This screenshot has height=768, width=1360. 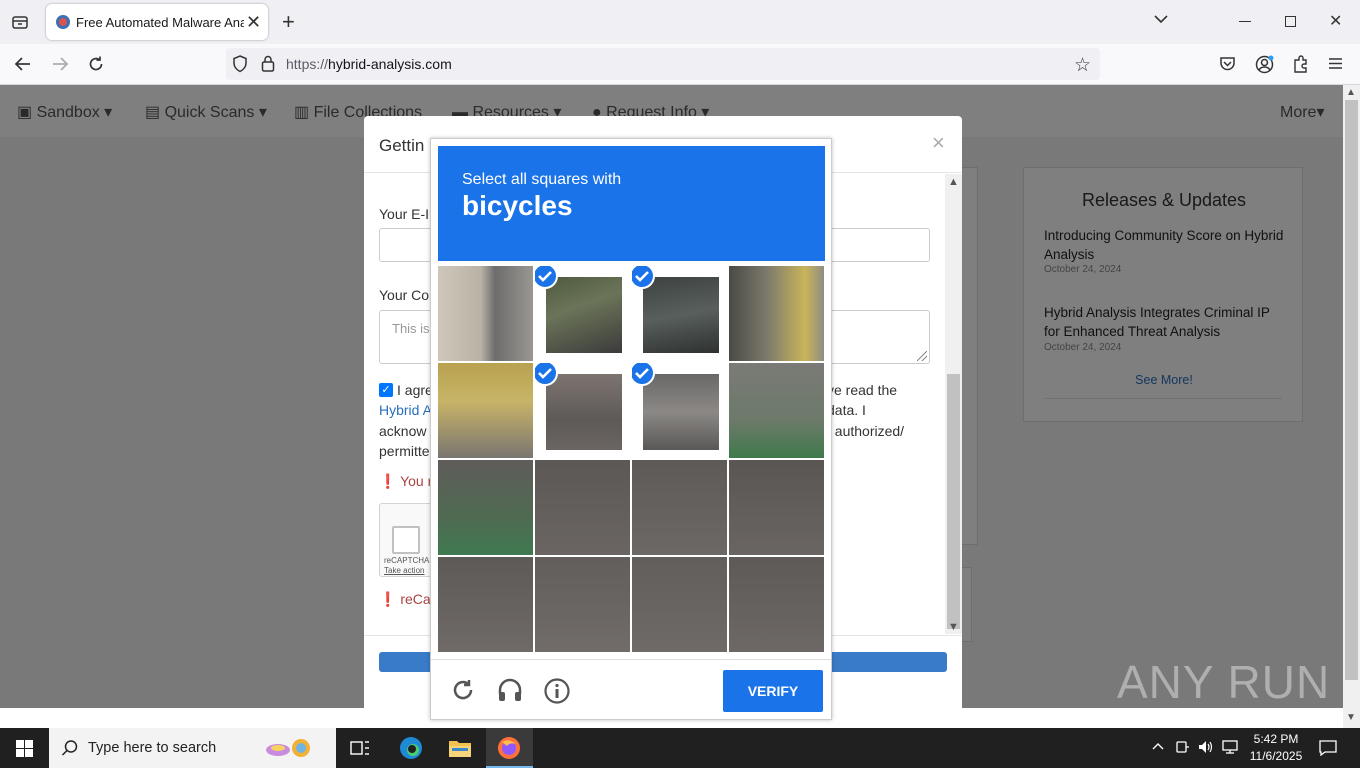 What do you see at coordinates (253, 22) in the screenshot?
I see `close-tab-icon: ✕` at bounding box center [253, 22].